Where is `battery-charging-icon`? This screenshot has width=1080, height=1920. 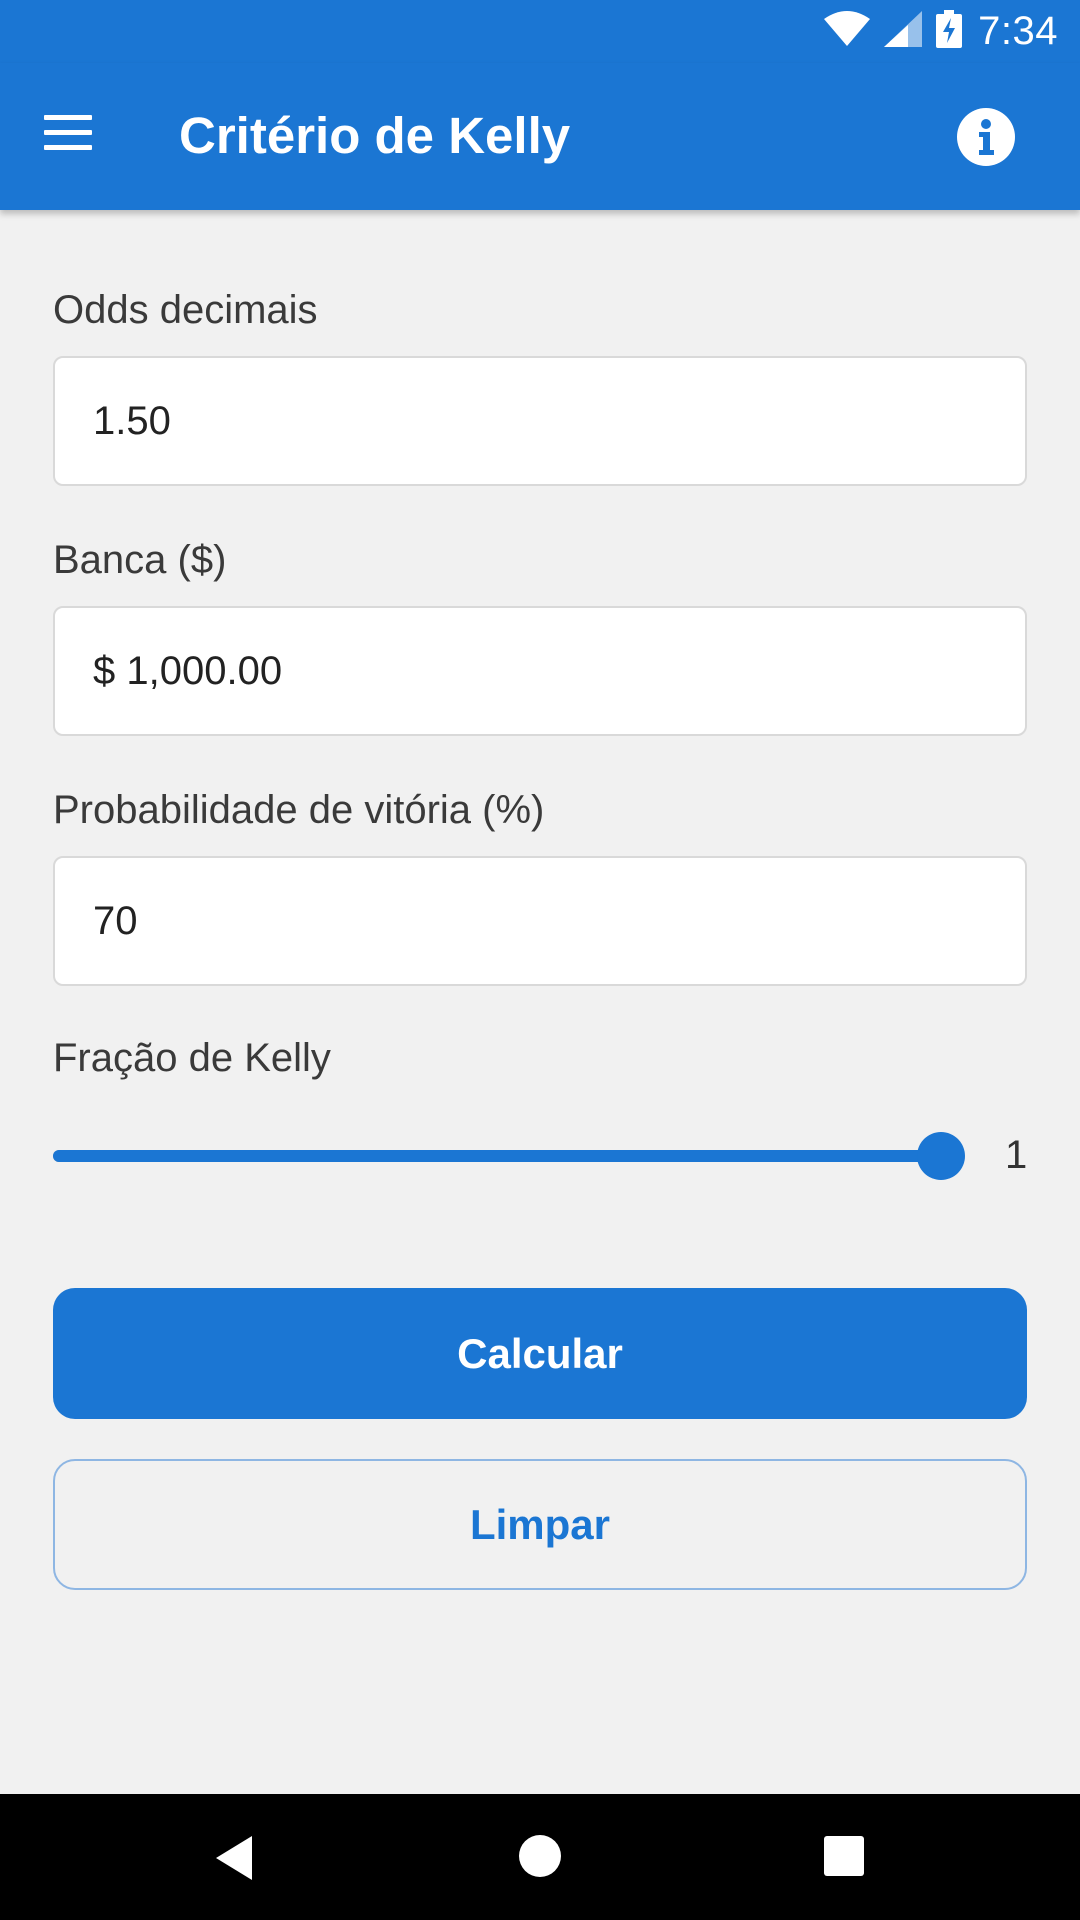
battery-charging-icon is located at coordinates (949, 31).